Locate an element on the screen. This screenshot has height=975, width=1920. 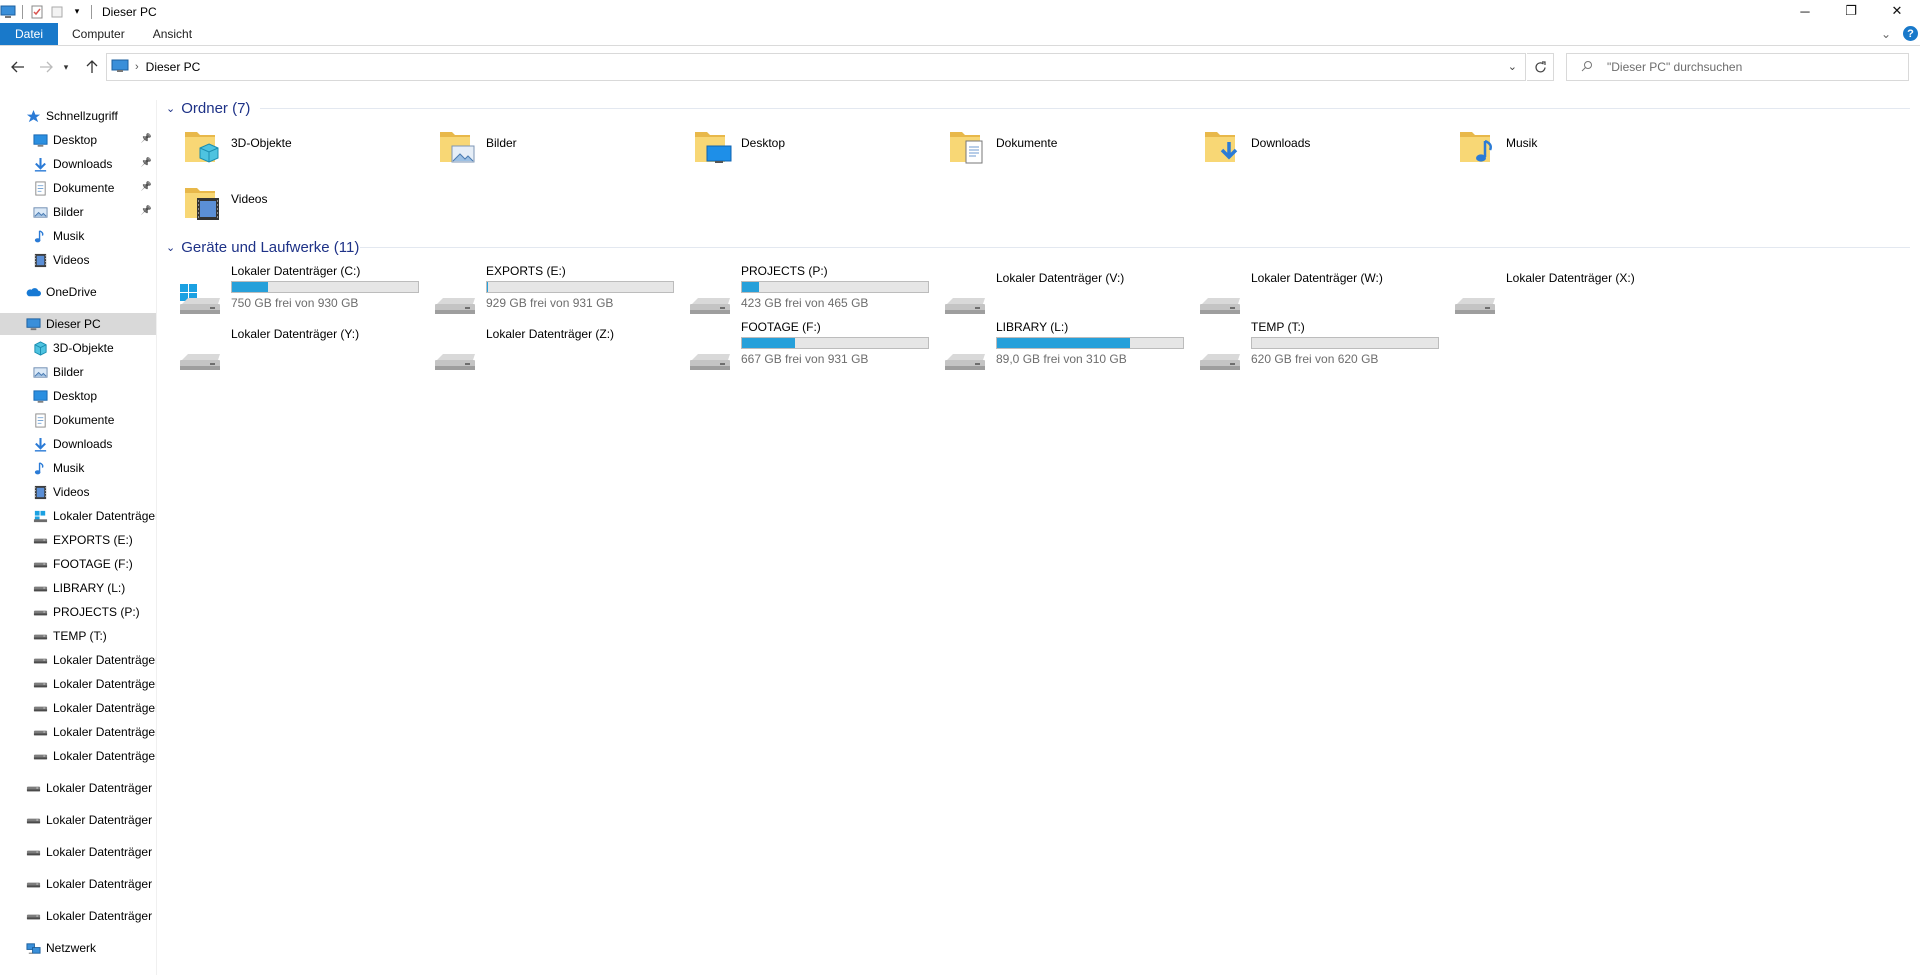
sidebar-item-pc-11: PROJECTS (P:) is located at coordinates (78, 612).